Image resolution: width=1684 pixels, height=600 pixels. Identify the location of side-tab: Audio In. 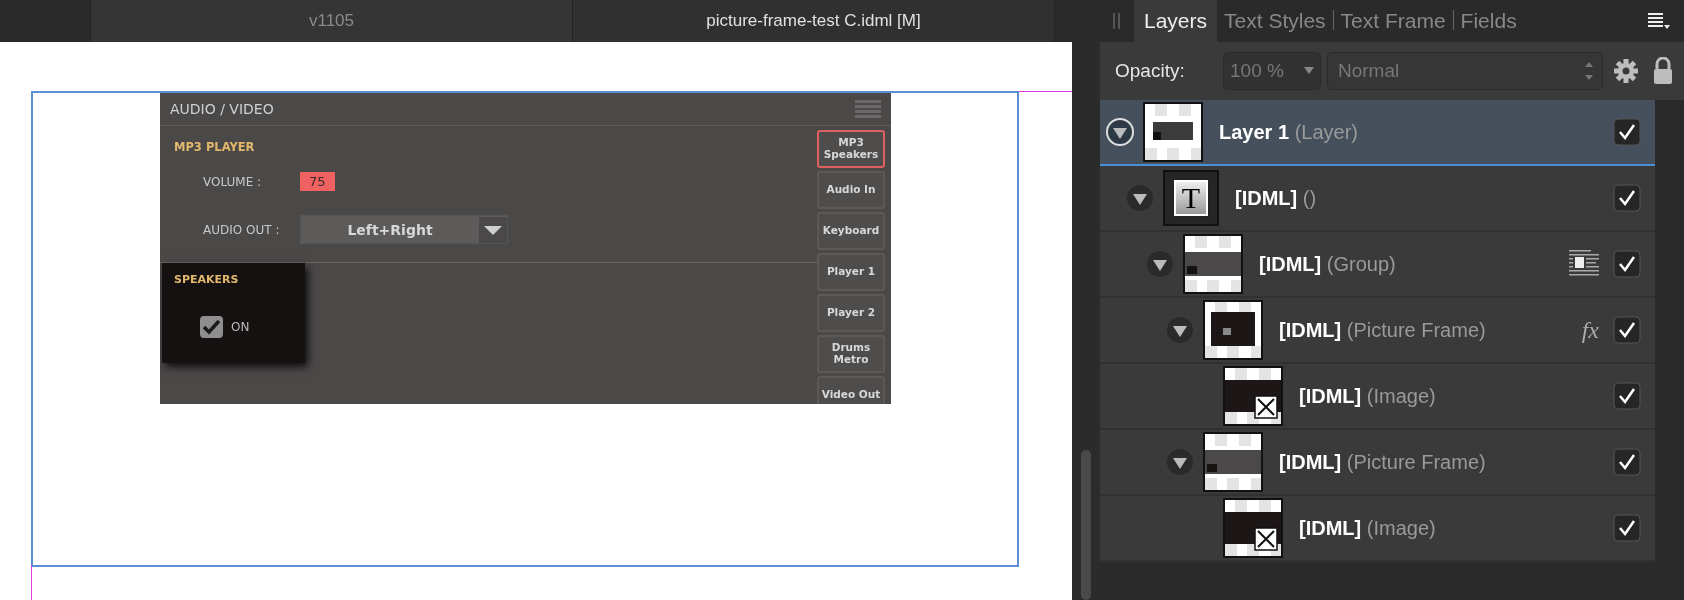
(851, 190).